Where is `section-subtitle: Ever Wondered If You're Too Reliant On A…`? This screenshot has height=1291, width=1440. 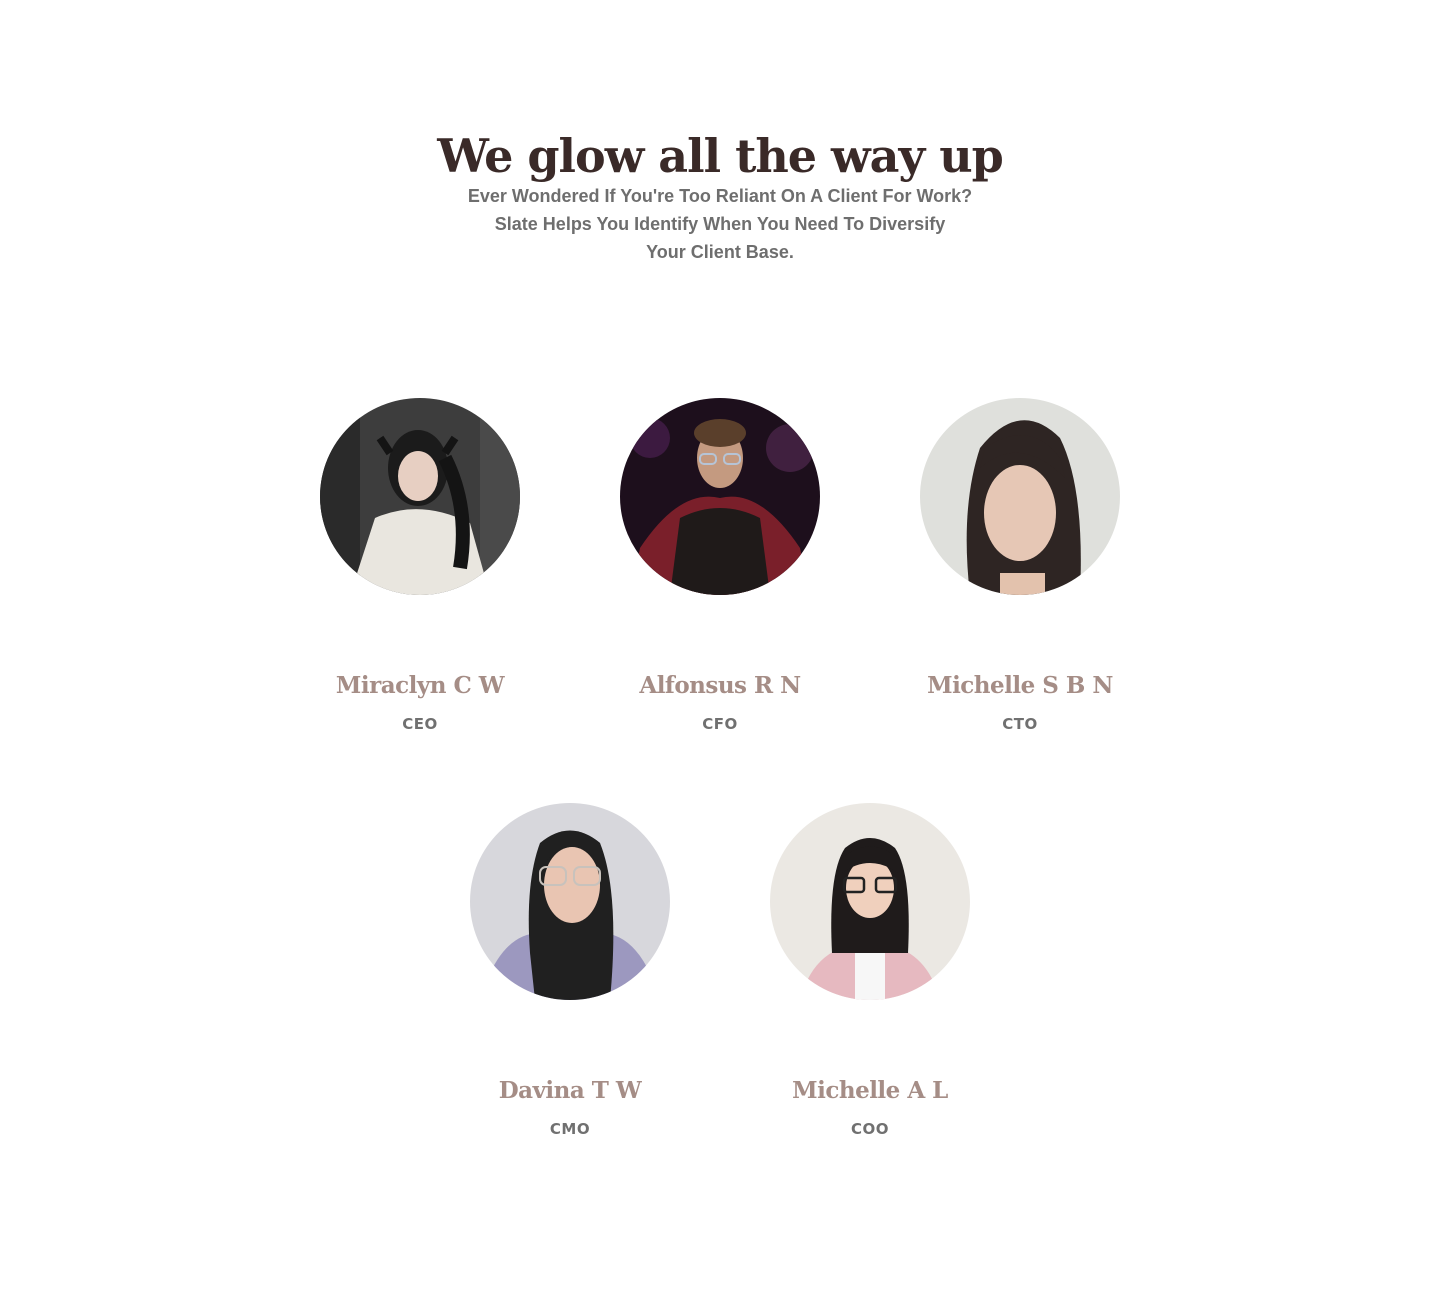
section-subtitle: Ever Wondered If You're Too Reliant On A… is located at coordinates (720, 224).